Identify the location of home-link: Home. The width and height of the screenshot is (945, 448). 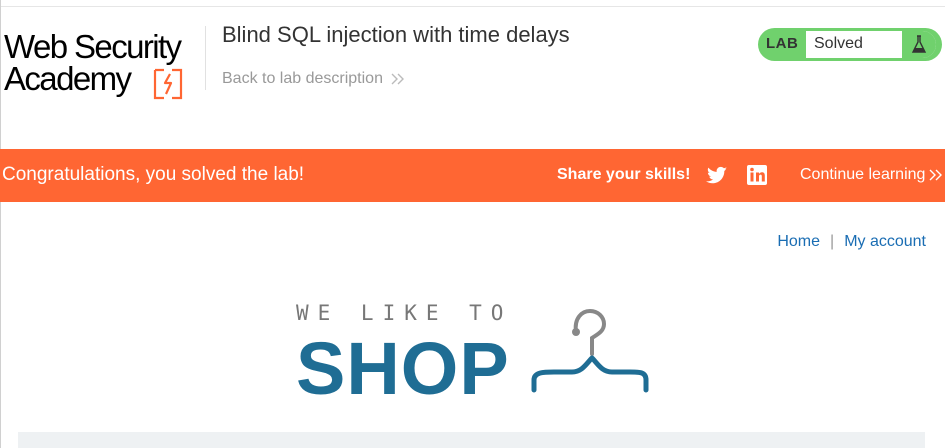
(798, 242).